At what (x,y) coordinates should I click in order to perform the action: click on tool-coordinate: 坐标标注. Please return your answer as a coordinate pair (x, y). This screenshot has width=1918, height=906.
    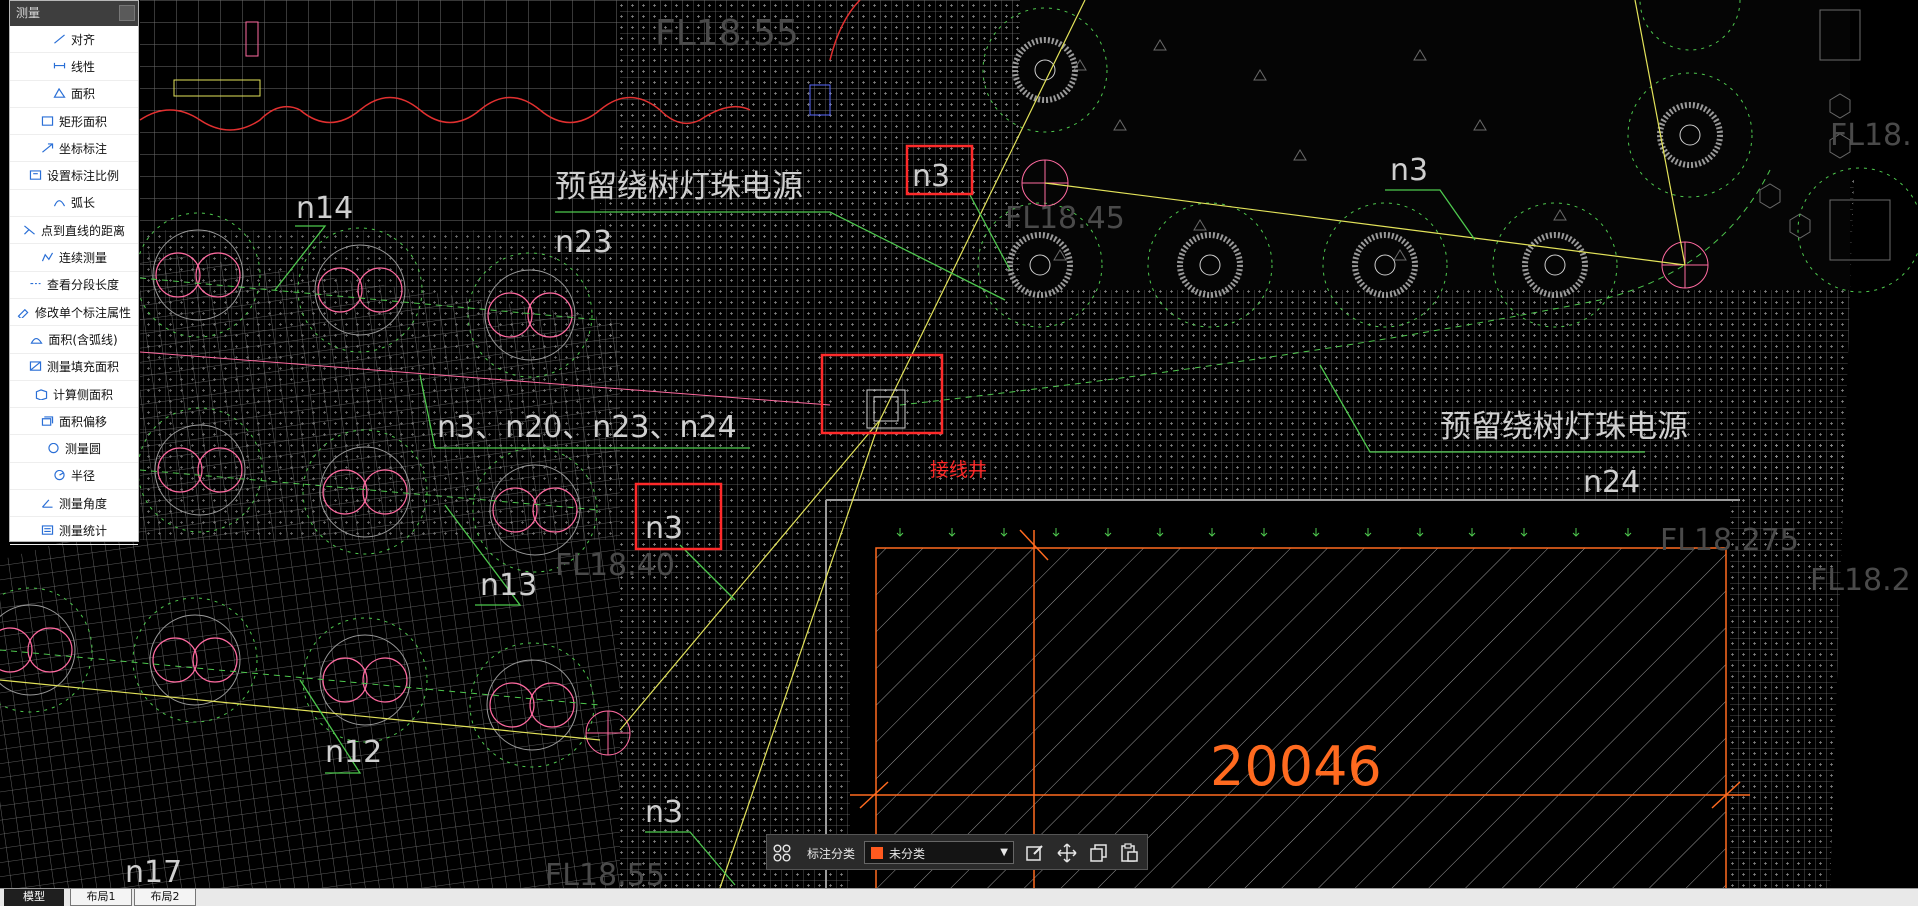
    Looking at the image, I should click on (74, 149).